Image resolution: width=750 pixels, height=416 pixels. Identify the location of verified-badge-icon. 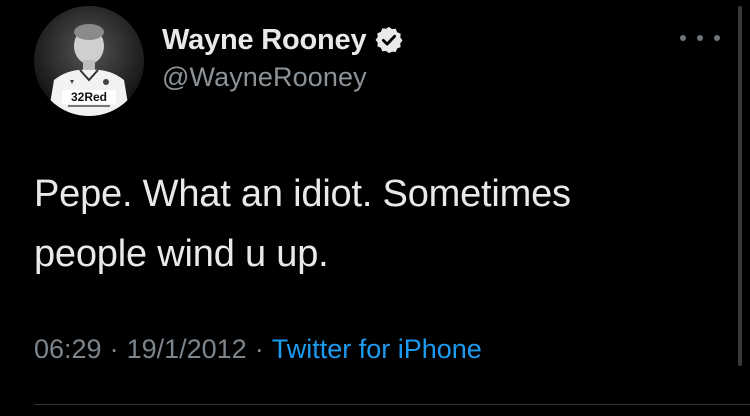
(389, 40).